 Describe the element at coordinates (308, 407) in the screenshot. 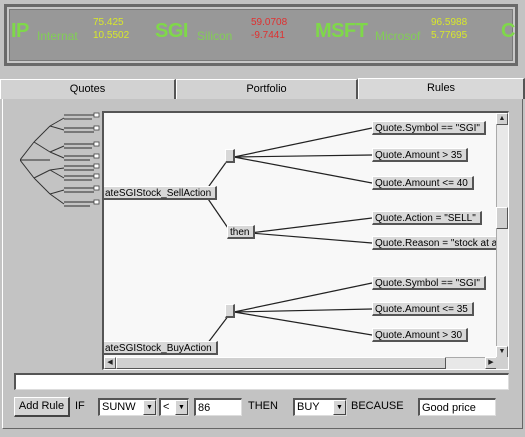

I see `action-select-value: BUY` at that location.